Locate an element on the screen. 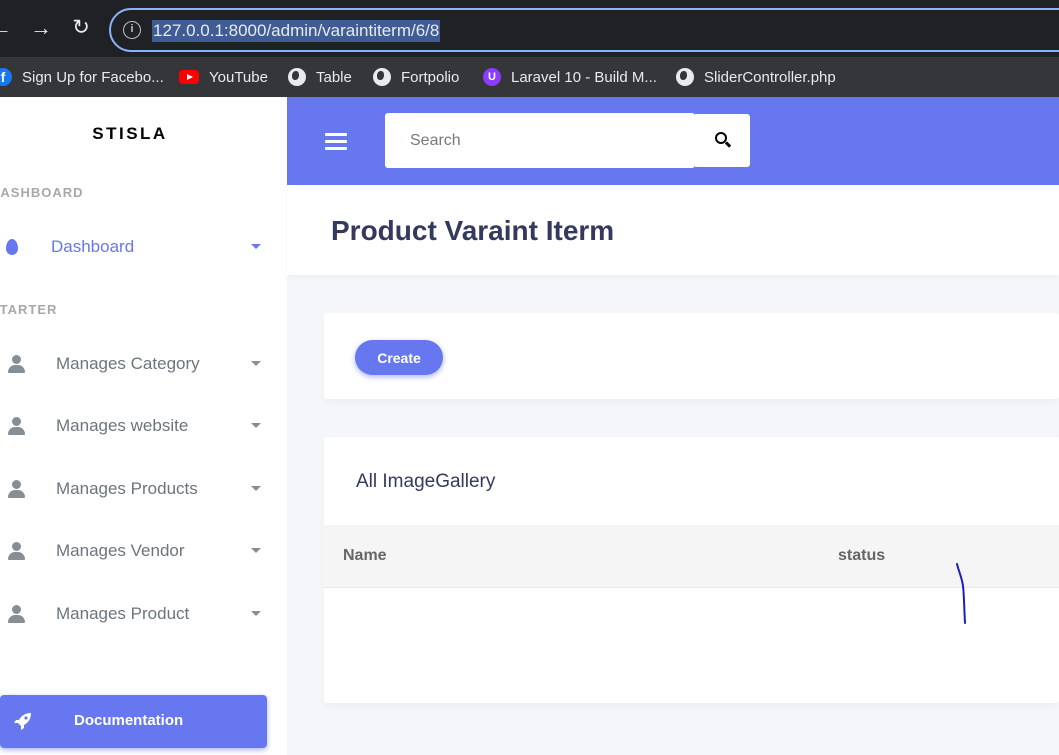 The width and height of the screenshot is (1059, 755). address-bar: i 127.0.0.1:8000/admin/varaintiterm/6/8 is located at coordinates (584, 30).